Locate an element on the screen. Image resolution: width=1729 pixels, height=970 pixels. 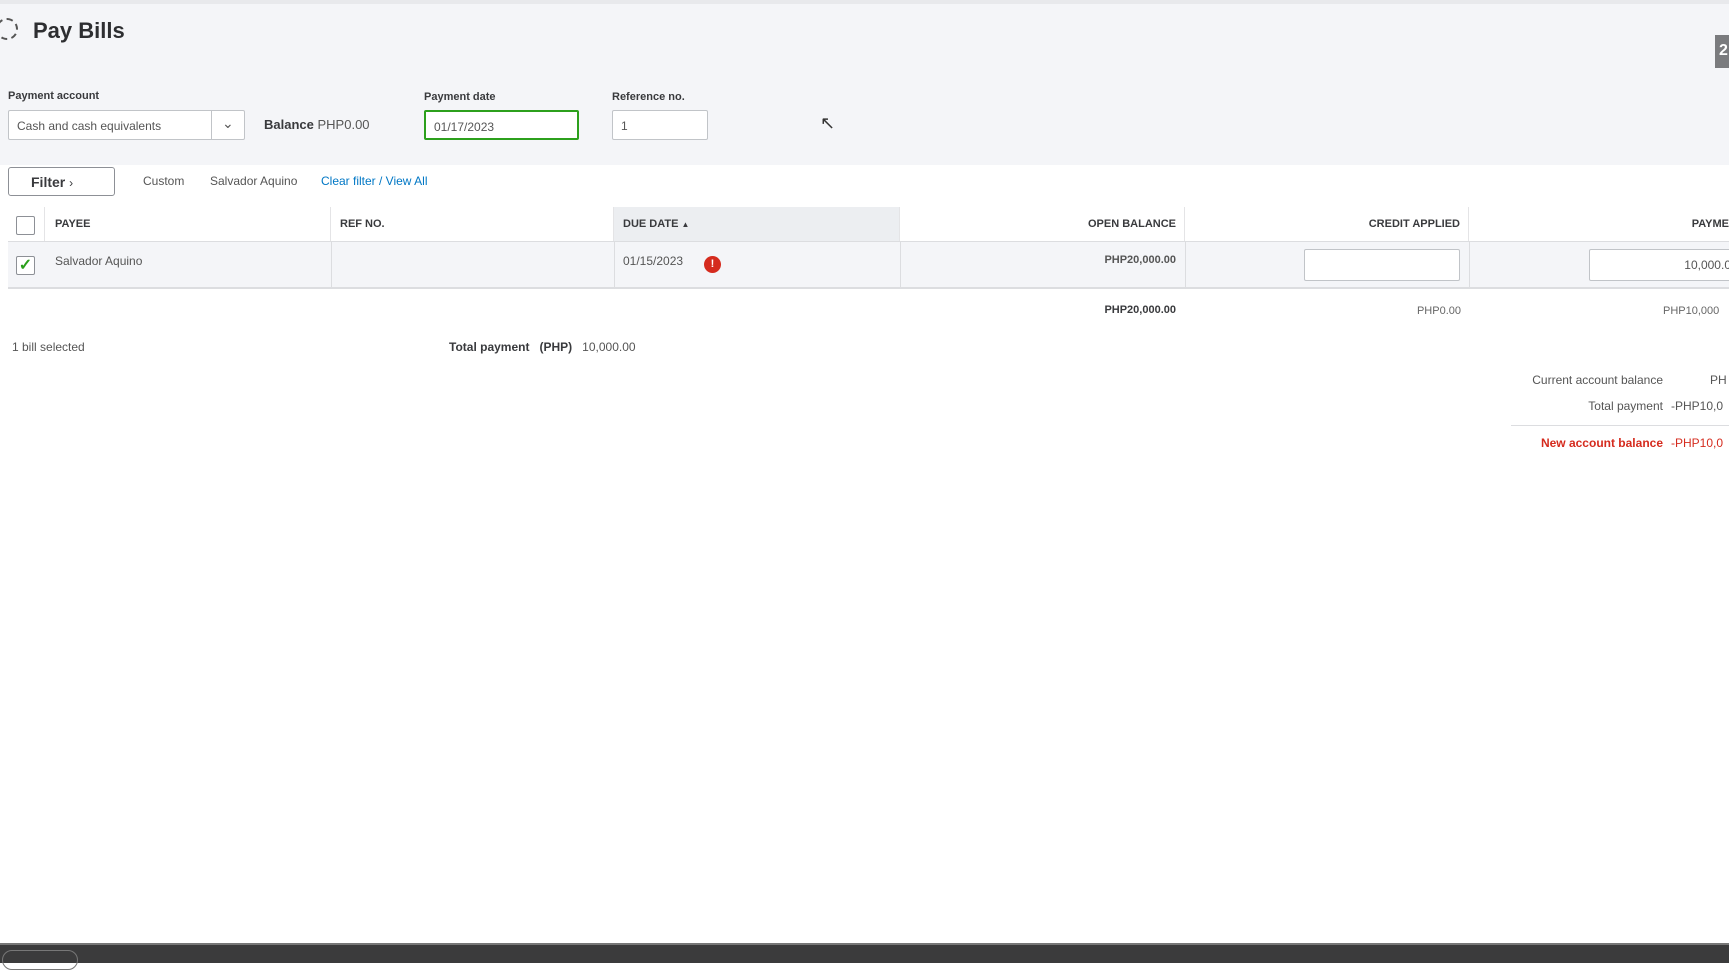
summary-total-label: Total payment is located at coordinates (1625, 406).